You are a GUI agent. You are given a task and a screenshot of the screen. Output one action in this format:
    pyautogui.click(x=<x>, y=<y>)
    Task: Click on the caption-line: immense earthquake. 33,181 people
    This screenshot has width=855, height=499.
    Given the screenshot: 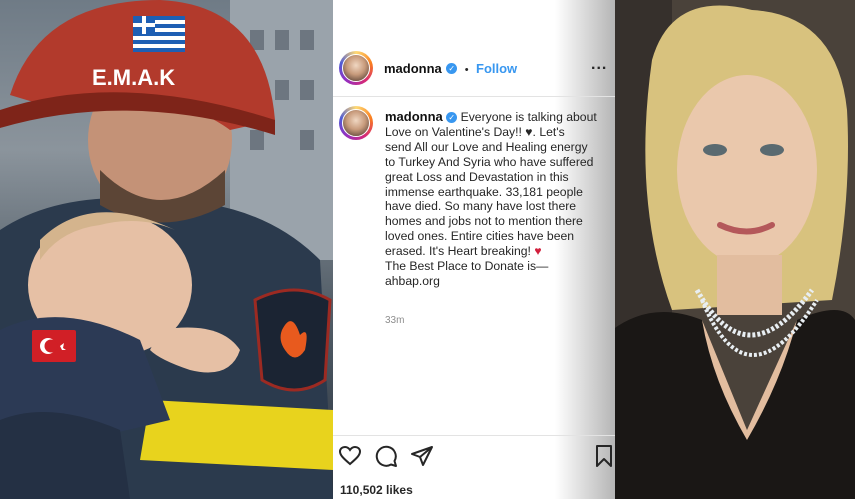 What is the action you would take?
    pyautogui.click(x=484, y=191)
    